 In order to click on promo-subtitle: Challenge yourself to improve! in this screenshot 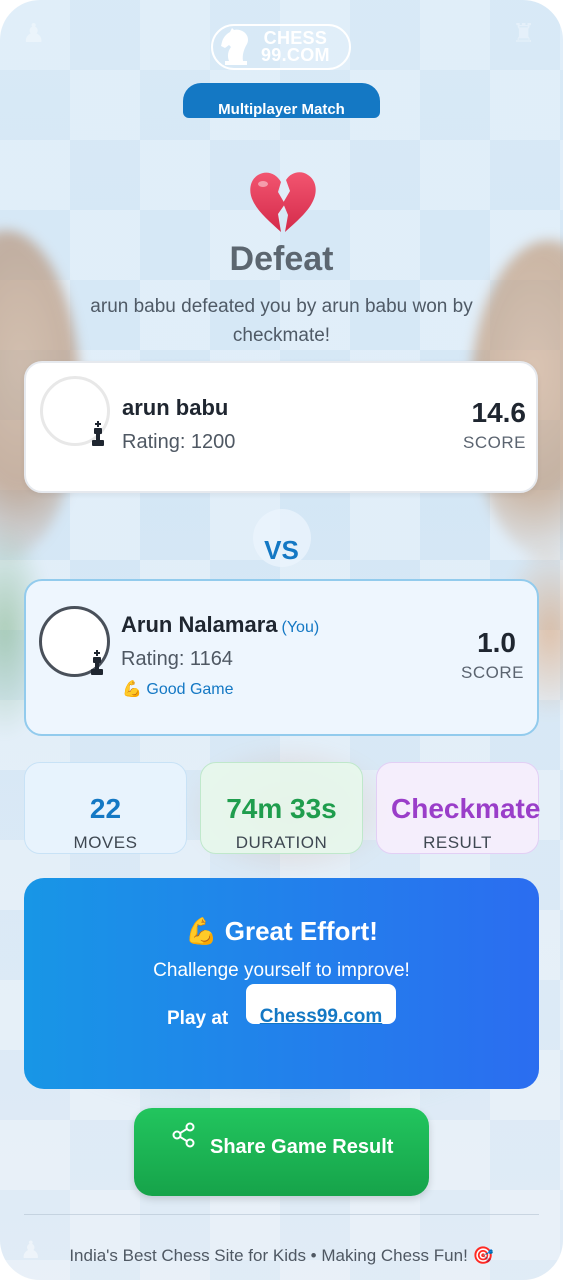, I will do `click(281, 970)`.